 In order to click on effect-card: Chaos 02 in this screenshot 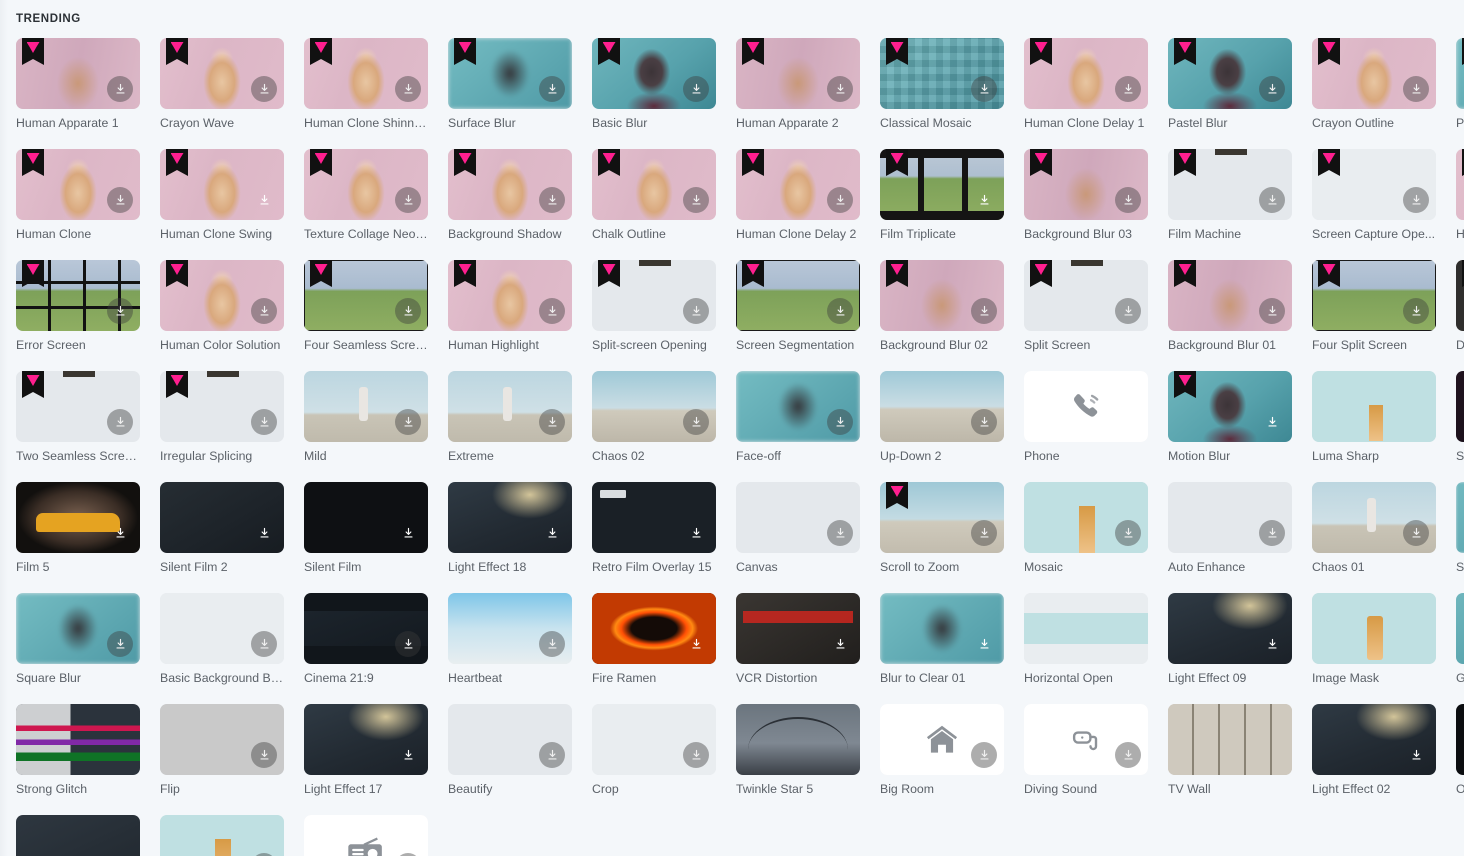, I will do `click(654, 417)`.